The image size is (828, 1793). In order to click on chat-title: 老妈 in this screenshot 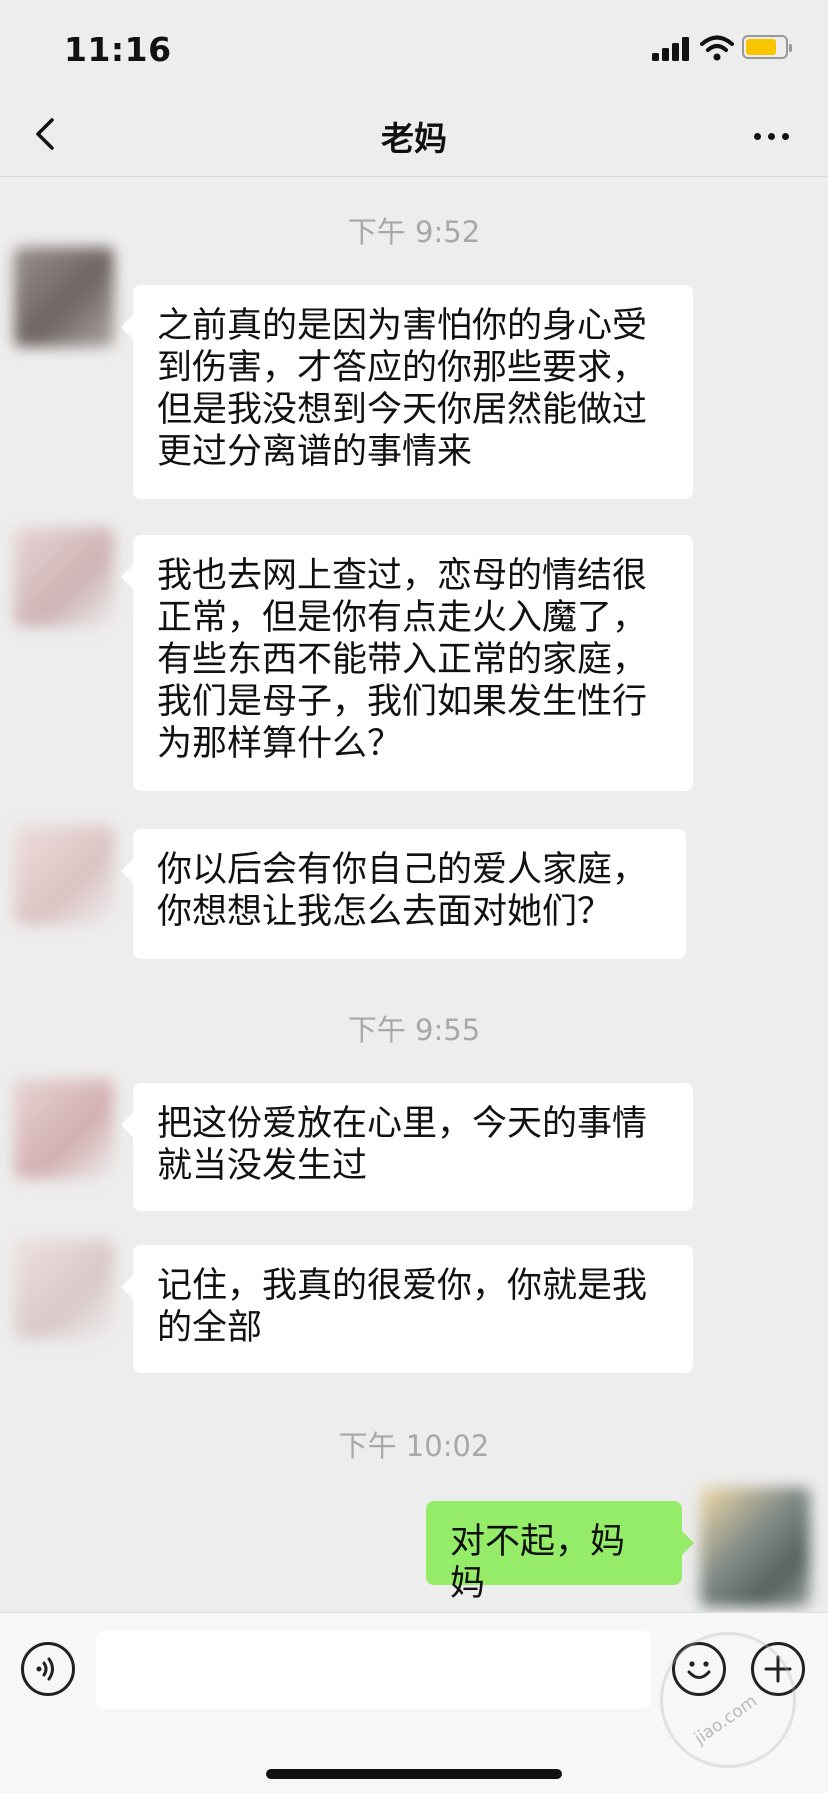, I will do `click(414, 138)`.